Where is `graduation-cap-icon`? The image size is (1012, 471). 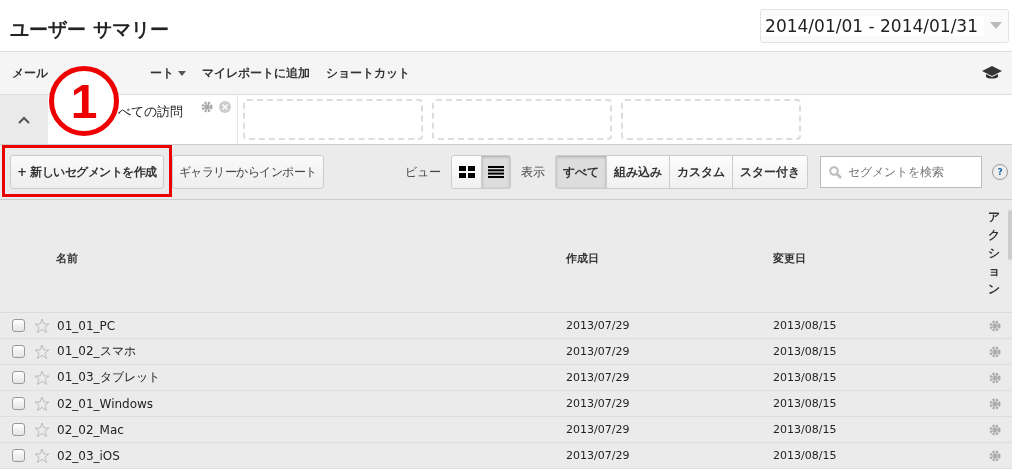 graduation-cap-icon is located at coordinates (992, 73).